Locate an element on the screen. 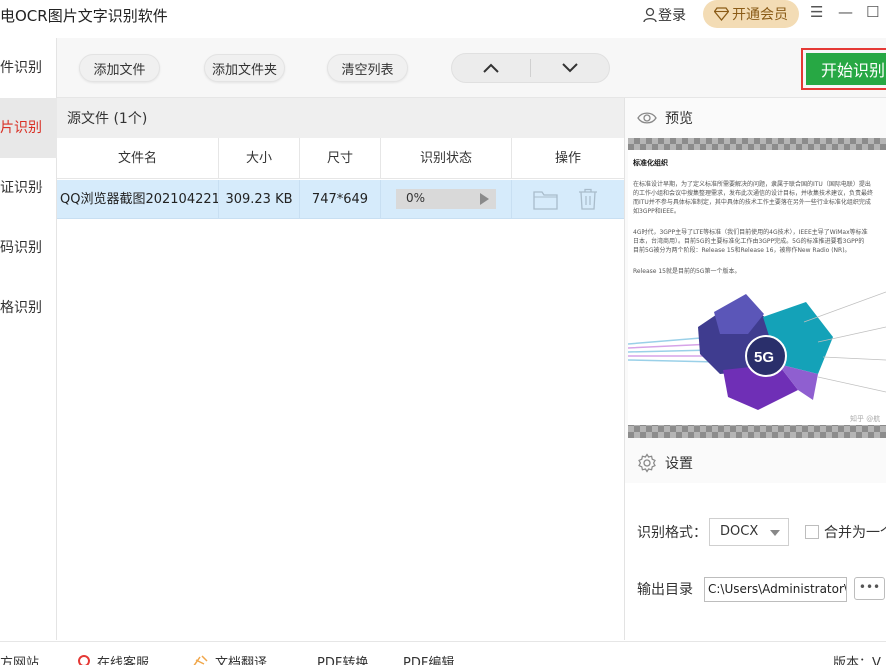 This screenshot has width=886, height=665. sidebar-item-code-recognition: 码识别 is located at coordinates (28, 248).